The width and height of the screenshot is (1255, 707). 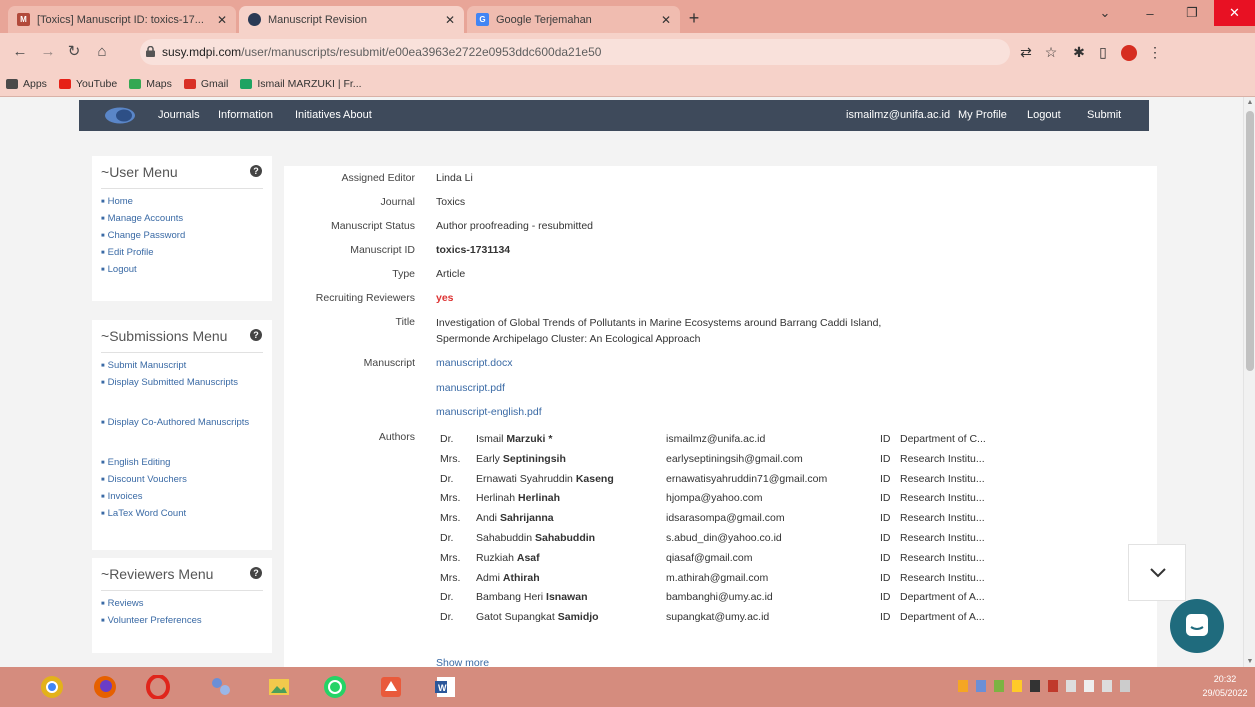 What do you see at coordinates (1051, 52) in the screenshot?
I see `bookmark-star-icon: ☆` at bounding box center [1051, 52].